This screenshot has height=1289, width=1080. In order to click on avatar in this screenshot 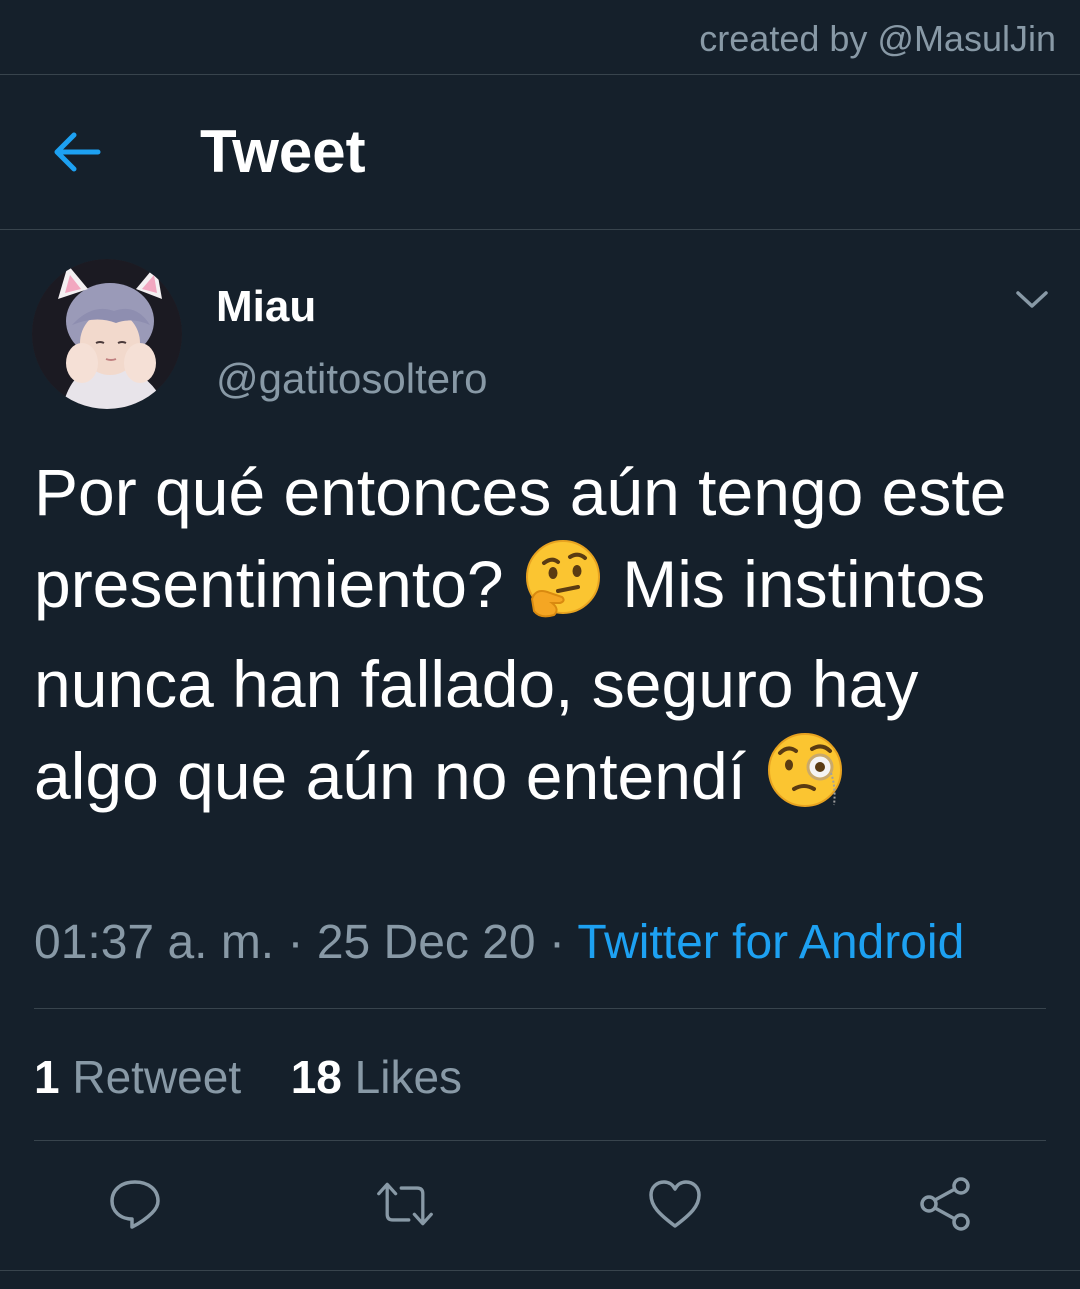, I will do `click(107, 334)`.